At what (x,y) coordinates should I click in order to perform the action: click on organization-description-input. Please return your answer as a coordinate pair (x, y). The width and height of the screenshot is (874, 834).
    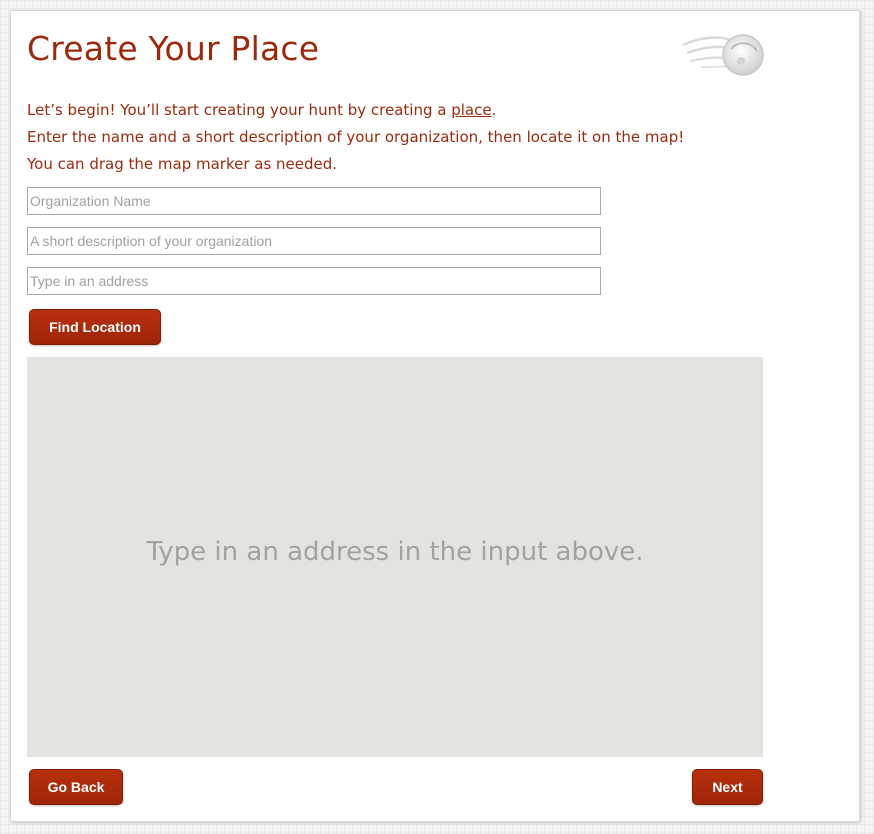
    Looking at the image, I should click on (314, 241).